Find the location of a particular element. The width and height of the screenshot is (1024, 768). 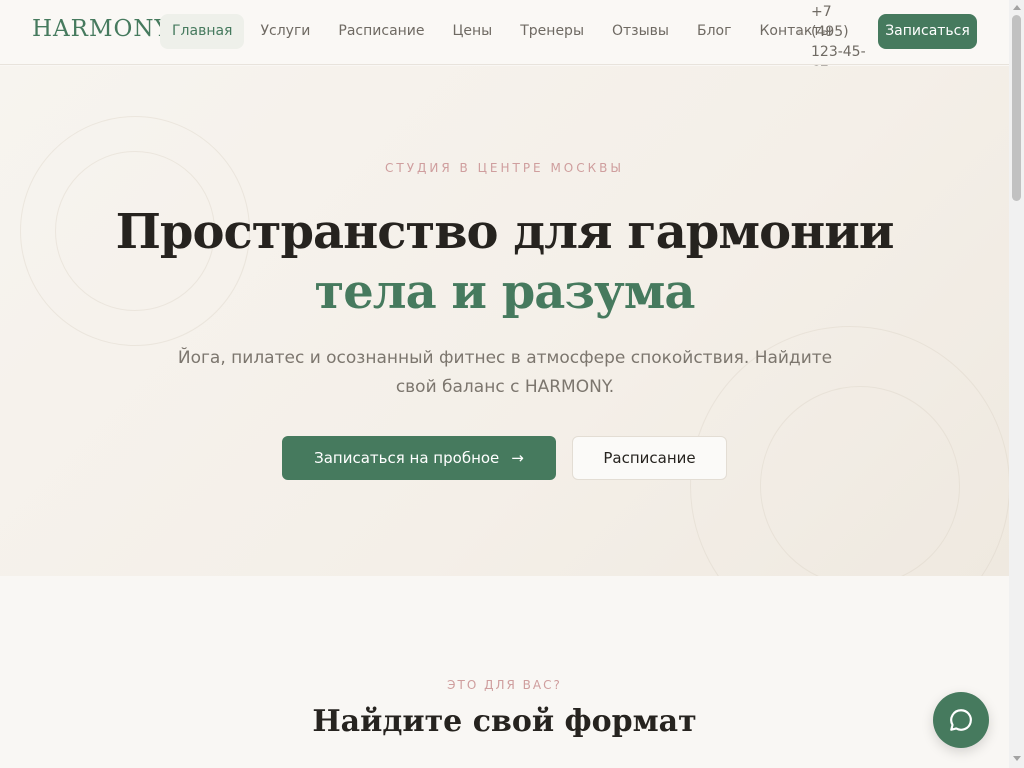

nav-item-home: Главная is located at coordinates (202, 31).